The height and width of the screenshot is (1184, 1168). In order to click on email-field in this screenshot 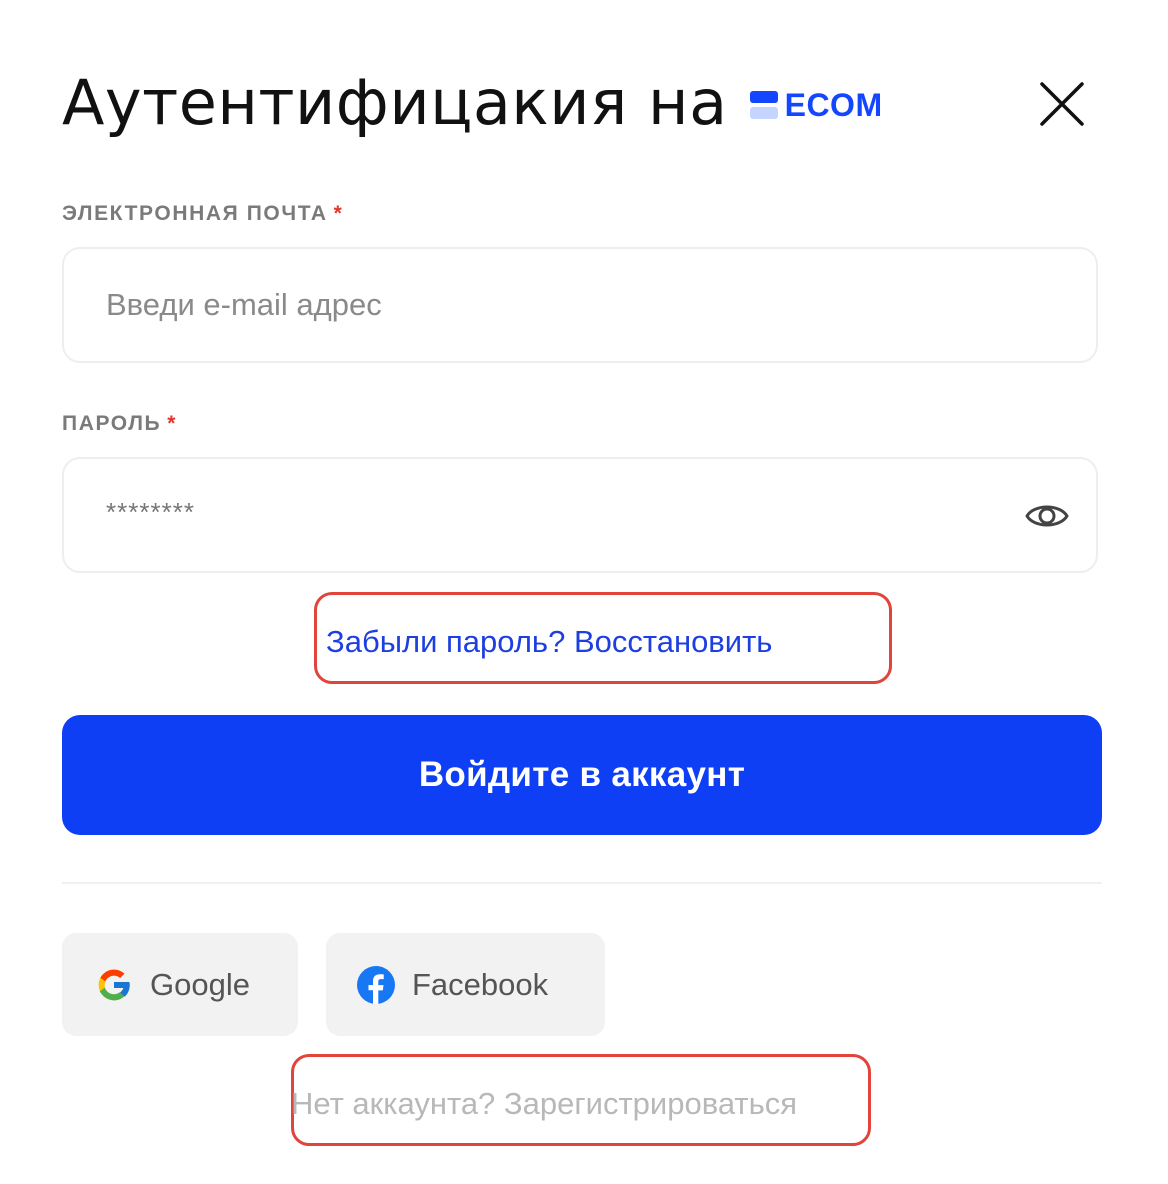, I will do `click(580, 305)`.